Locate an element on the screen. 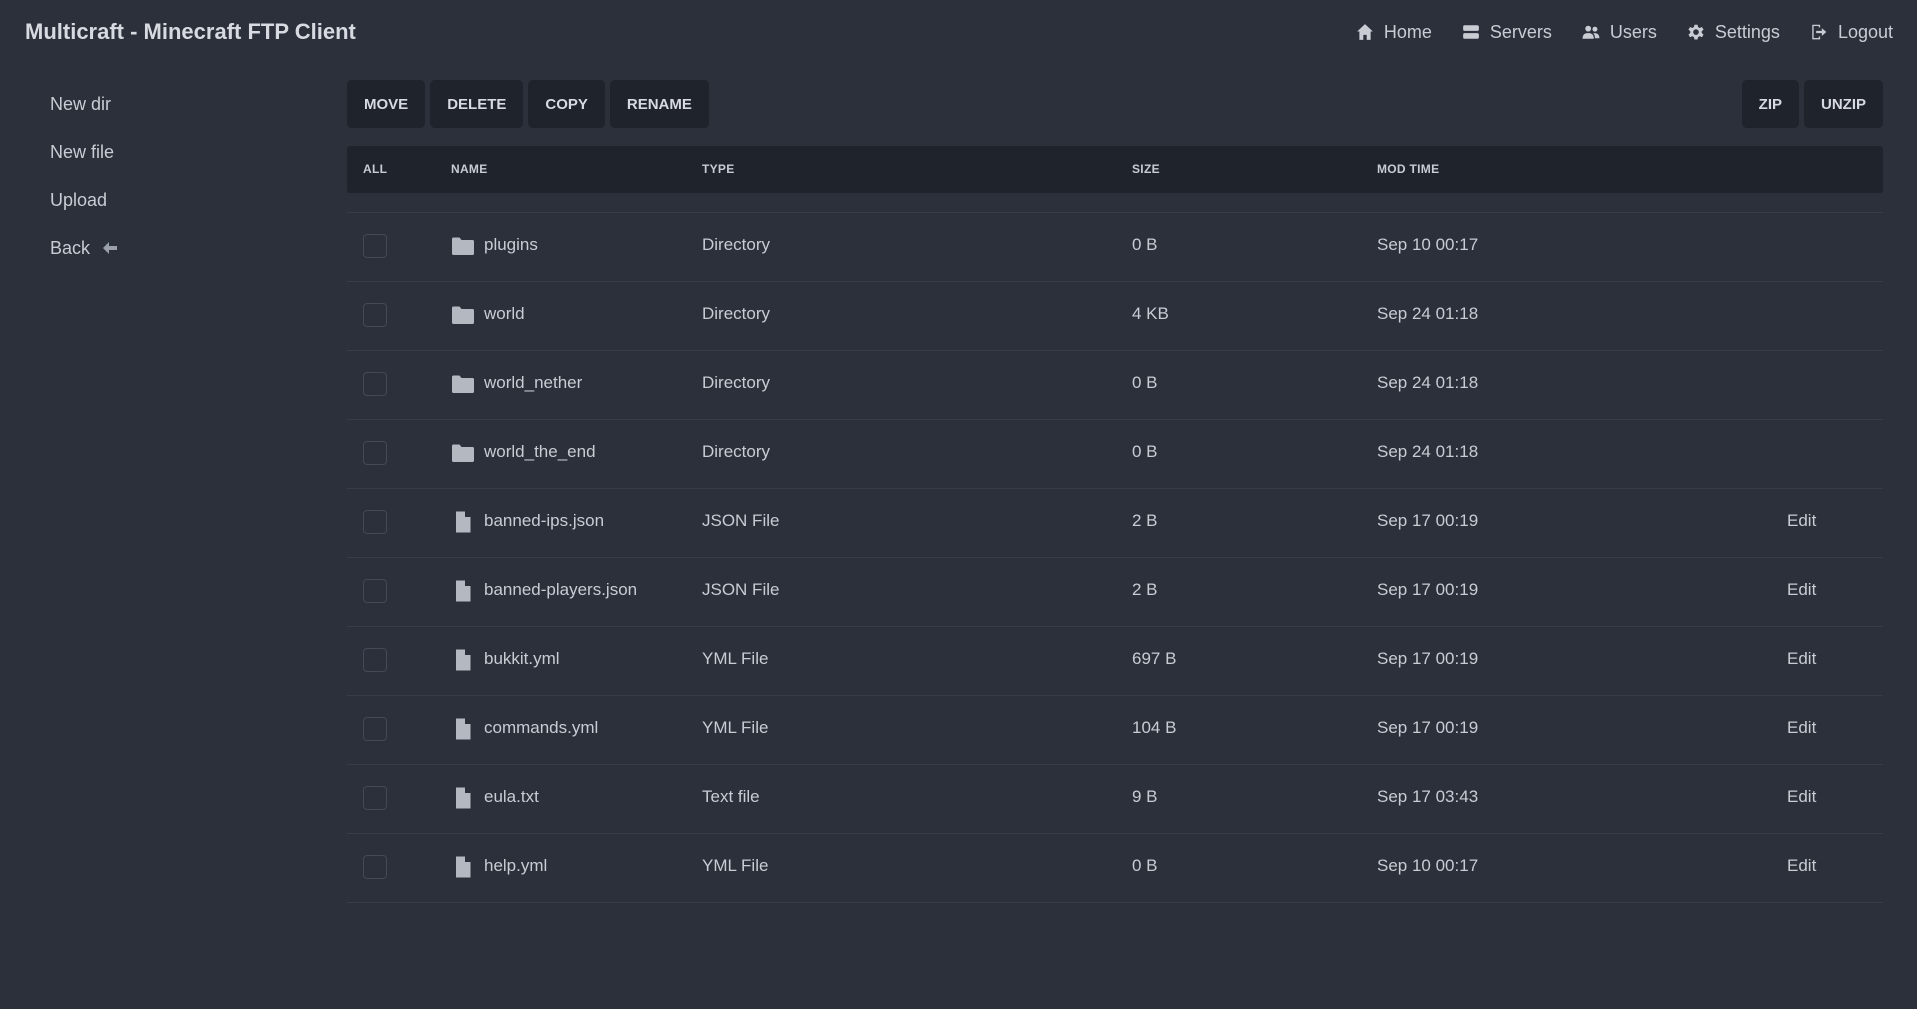  file-name: banned-ips.json is located at coordinates (544, 521).